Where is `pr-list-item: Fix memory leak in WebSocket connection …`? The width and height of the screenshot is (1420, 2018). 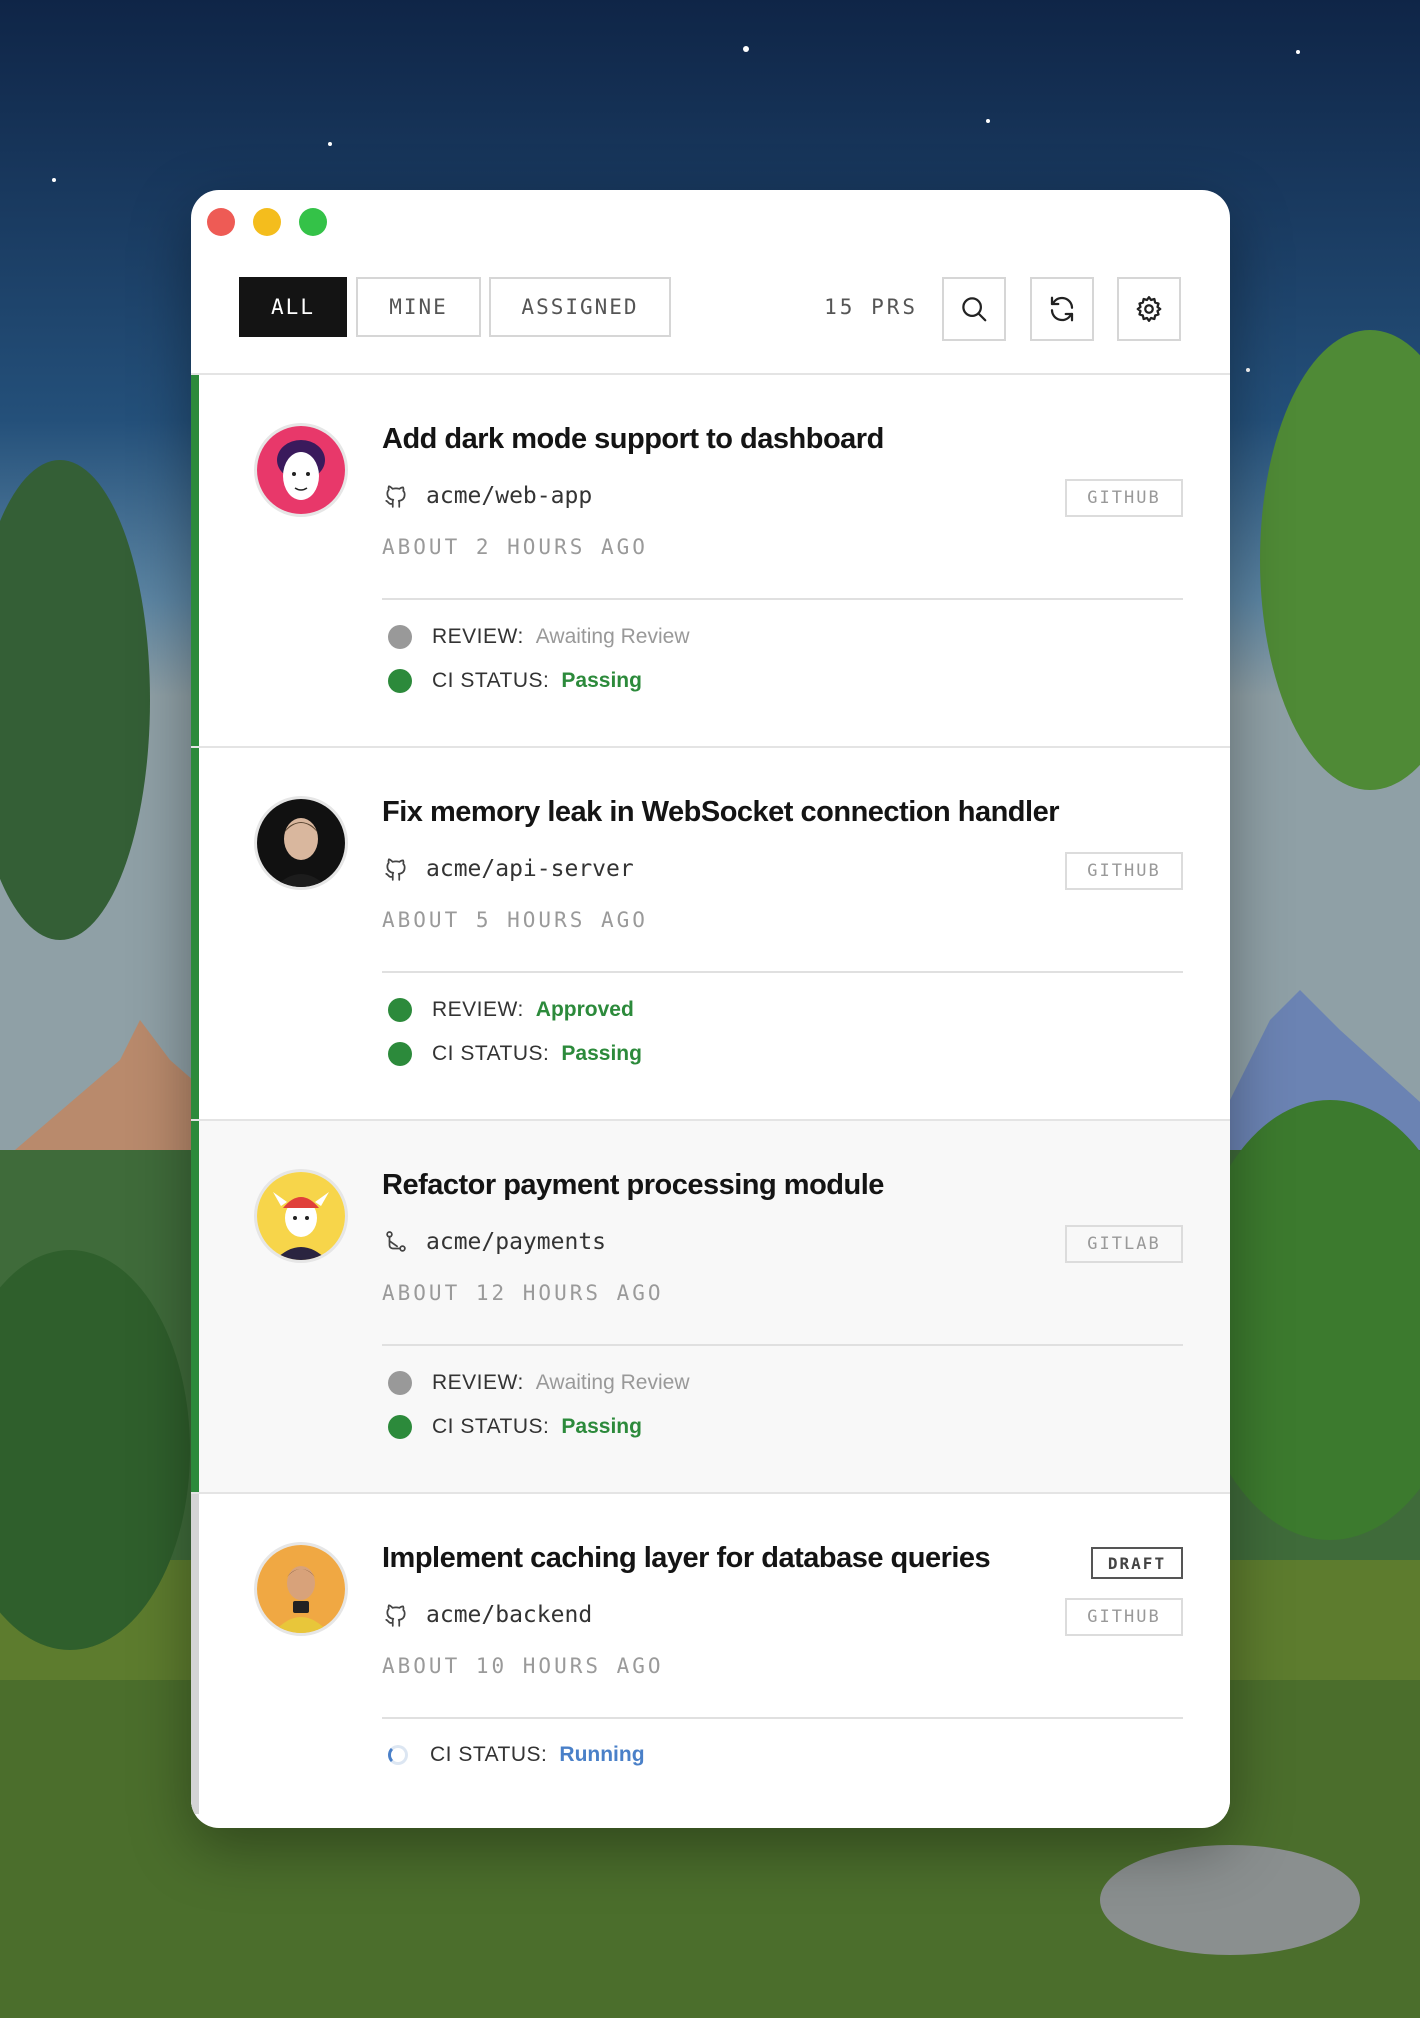
pr-list-item: Fix memory leak in WebSocket connection … is located at coordinates (710, 934).